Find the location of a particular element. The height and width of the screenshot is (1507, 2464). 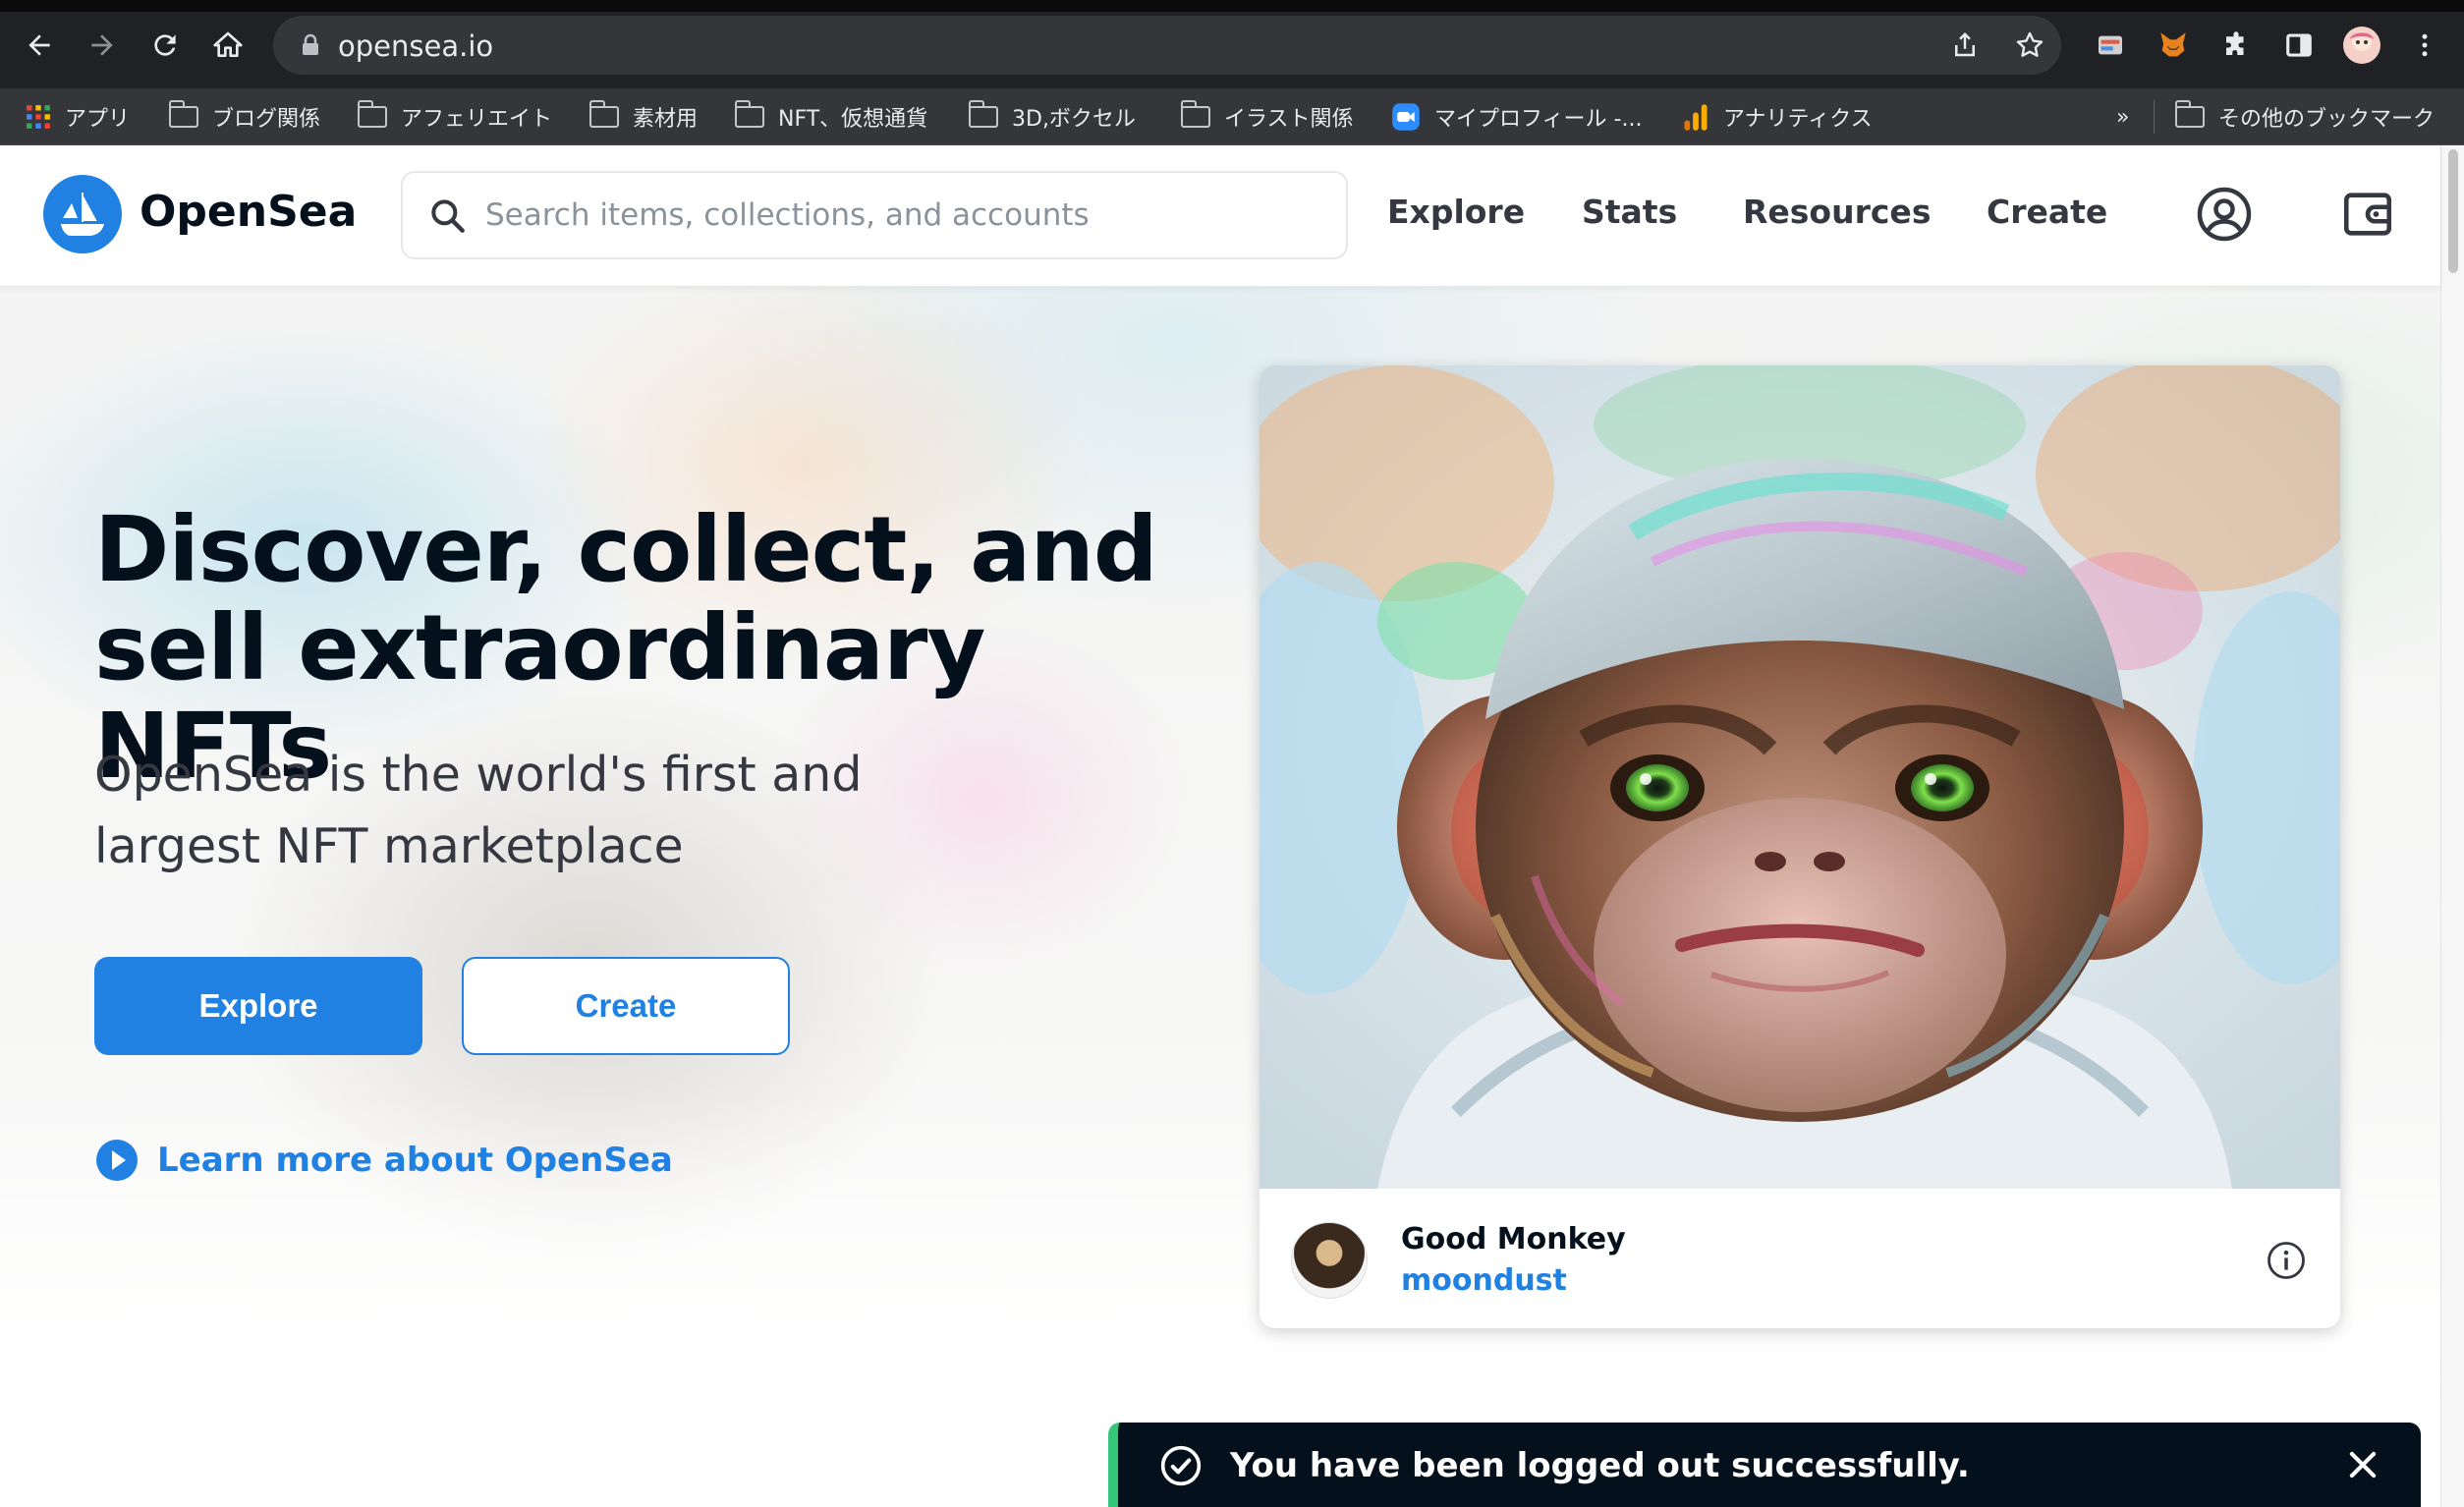

star-icon is located at coordinates (2030, 44).